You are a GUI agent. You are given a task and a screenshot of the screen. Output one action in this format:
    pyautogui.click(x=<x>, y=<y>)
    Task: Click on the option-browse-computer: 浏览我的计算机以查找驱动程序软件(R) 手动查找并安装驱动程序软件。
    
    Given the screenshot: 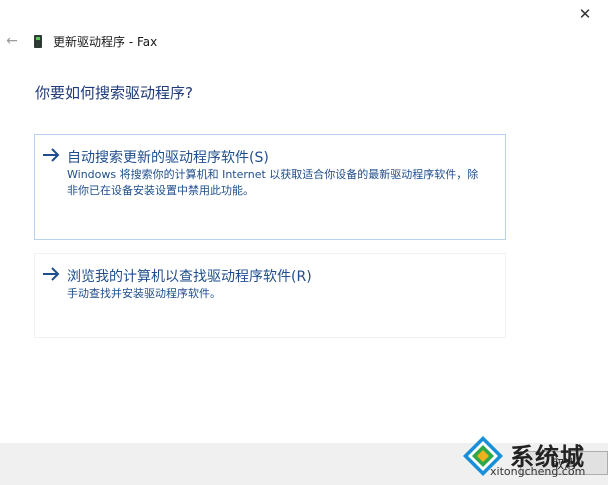 What is the action you would take?
    pyautogui.click(x=270, y=295)
    